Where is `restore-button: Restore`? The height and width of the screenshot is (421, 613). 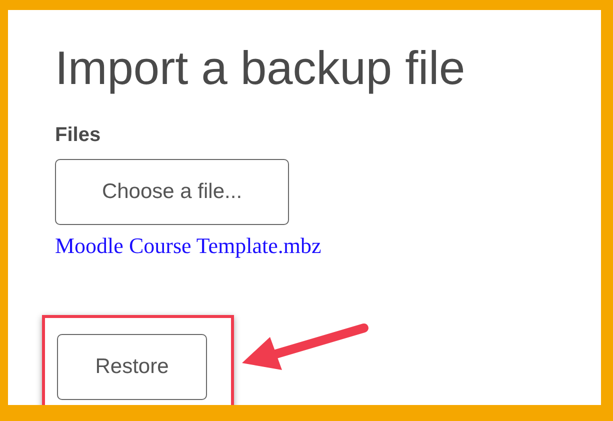 restore-button: Restore is located at coordinates (132, 367).